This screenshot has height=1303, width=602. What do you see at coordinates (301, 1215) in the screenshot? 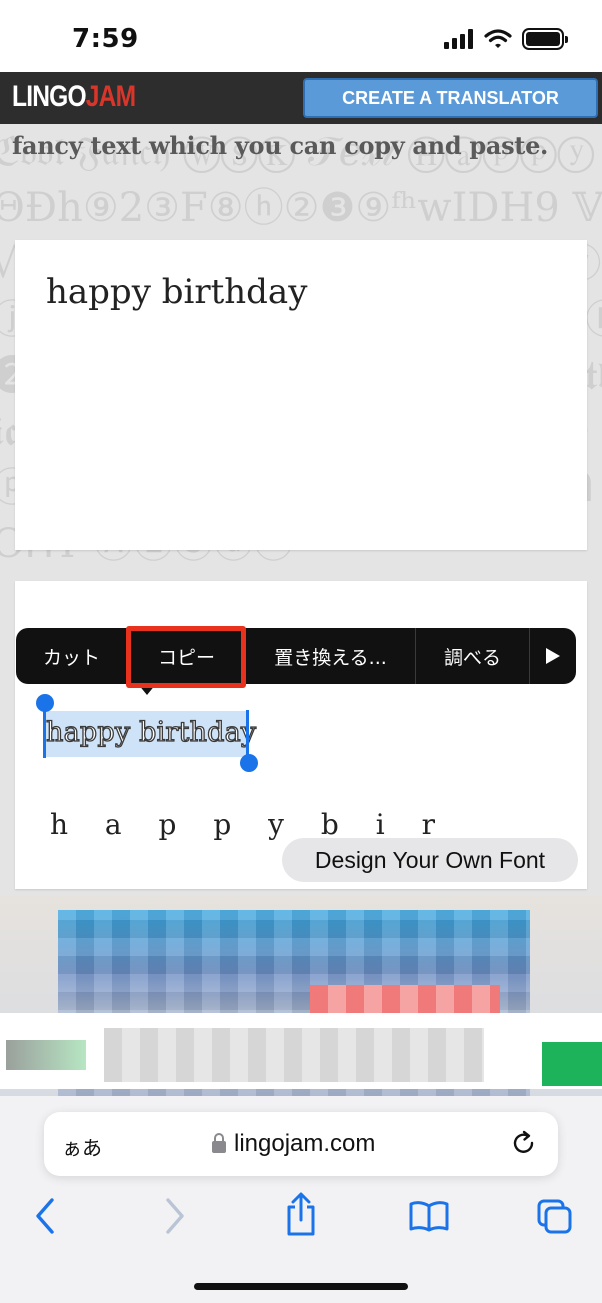
I see `share-icon` at bounding box center [301, 1215].